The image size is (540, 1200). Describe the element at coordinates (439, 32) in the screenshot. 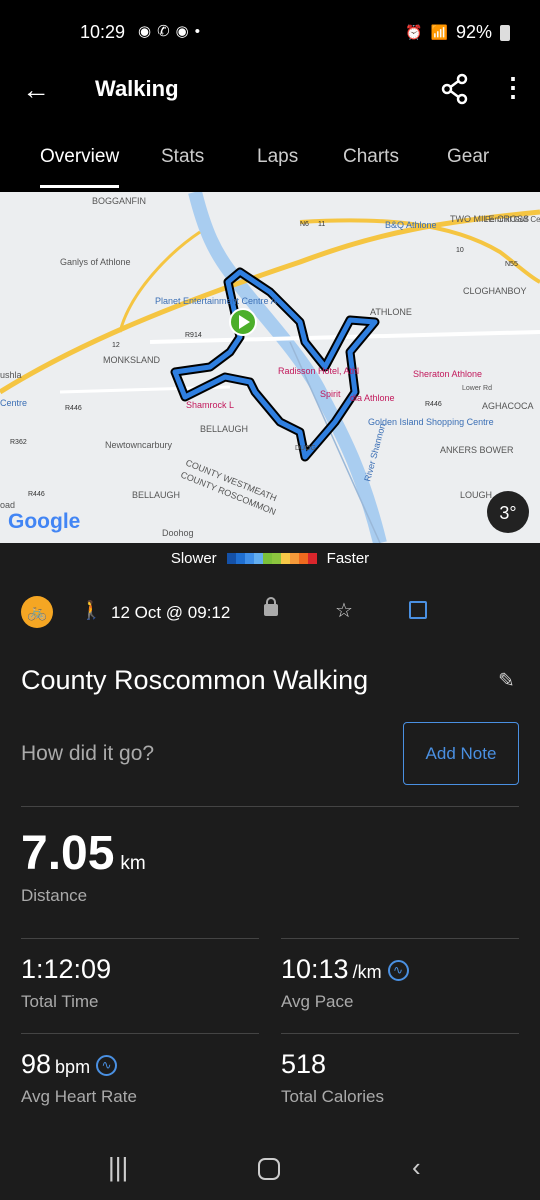

I see `wifi-icon: 📶` at that location.